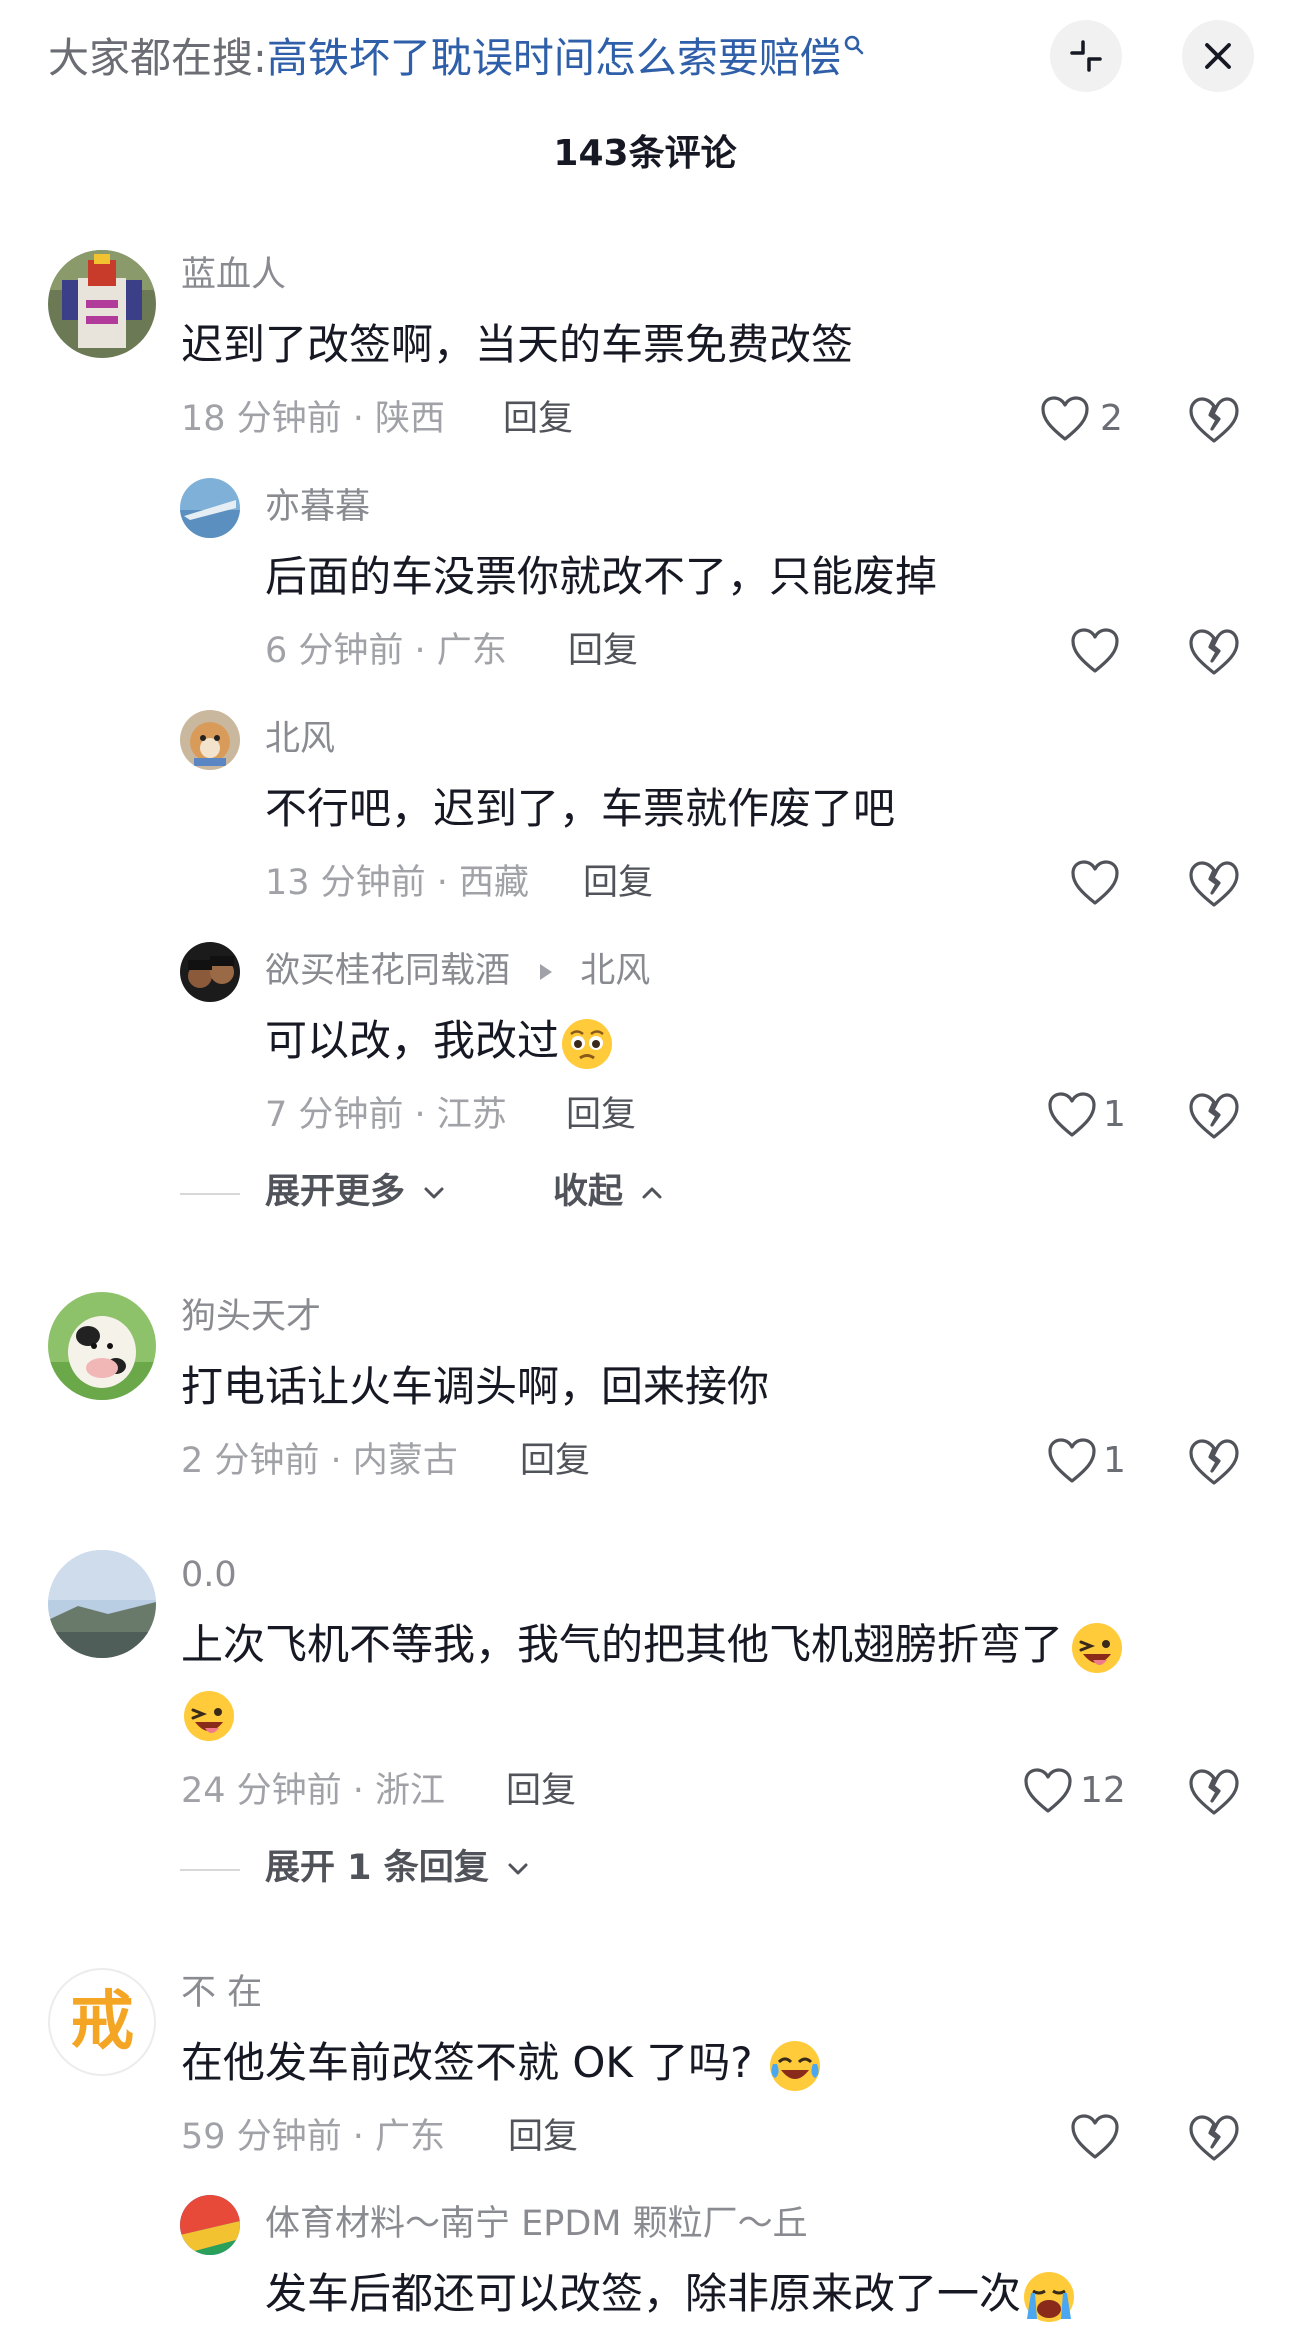 This screenshot has width=1290, height=2337. I want to click on close-button, so click(1218, 56).